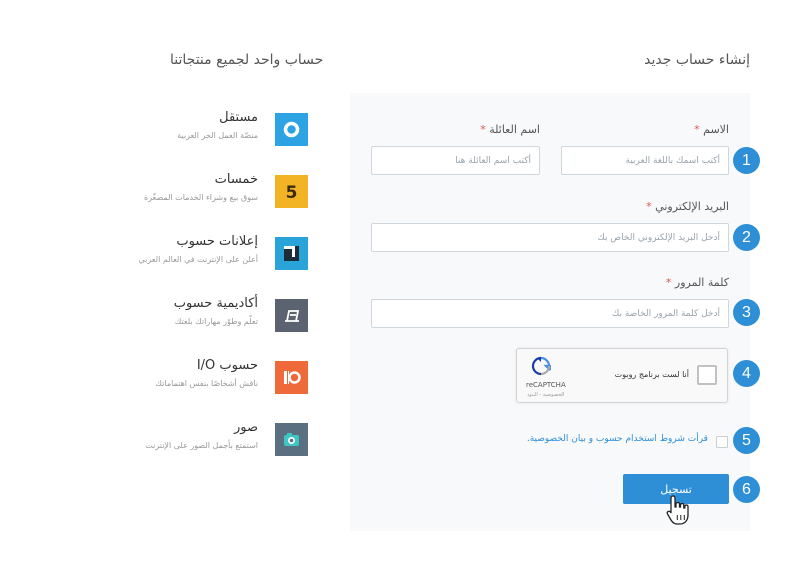 This screenshot has width=800, height=580. I want to click on last-name-placeholder: أكتب اسم العائلة هنا, so click(493, 160).